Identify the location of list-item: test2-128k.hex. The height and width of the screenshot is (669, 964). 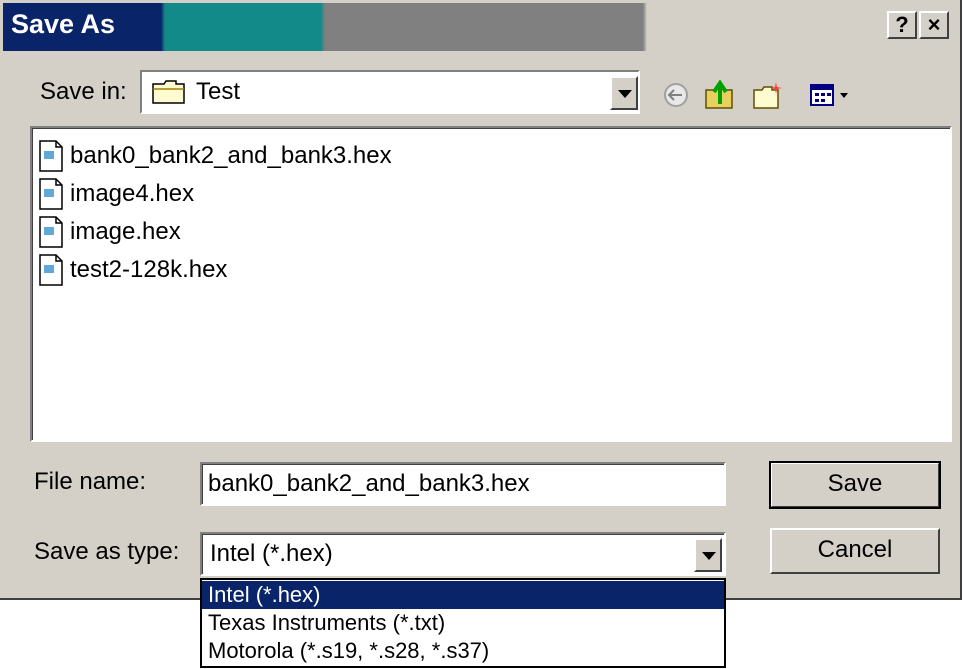
(132, 270).